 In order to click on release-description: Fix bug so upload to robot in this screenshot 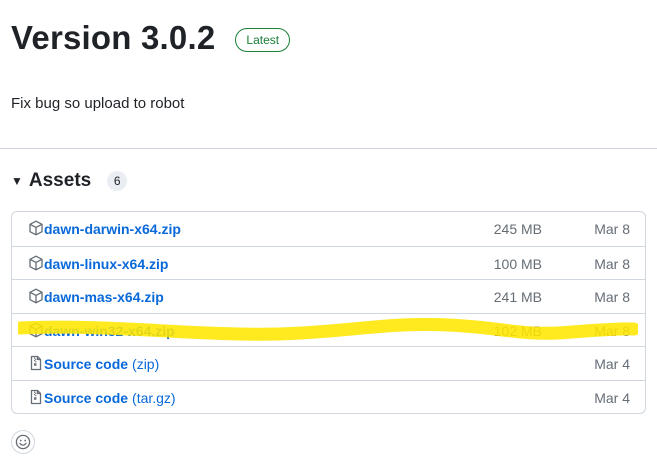, I will do `click(98, 103)`.